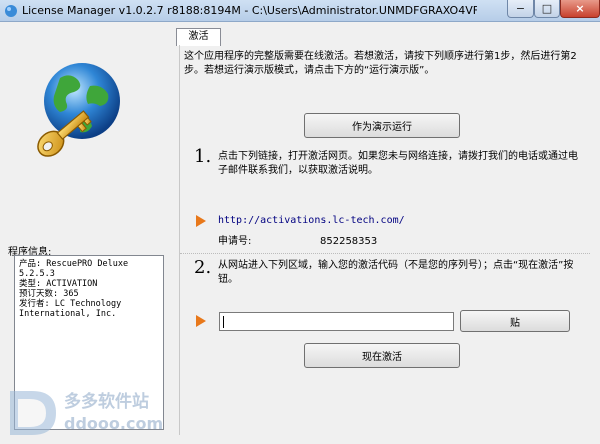 Image resolution: width=600 pixels, height=444 pixels. Describe the element at coordinates (74, 264) in the screenshot. I see `info-line: 产品: RescuePRO Deluxe` at that location.